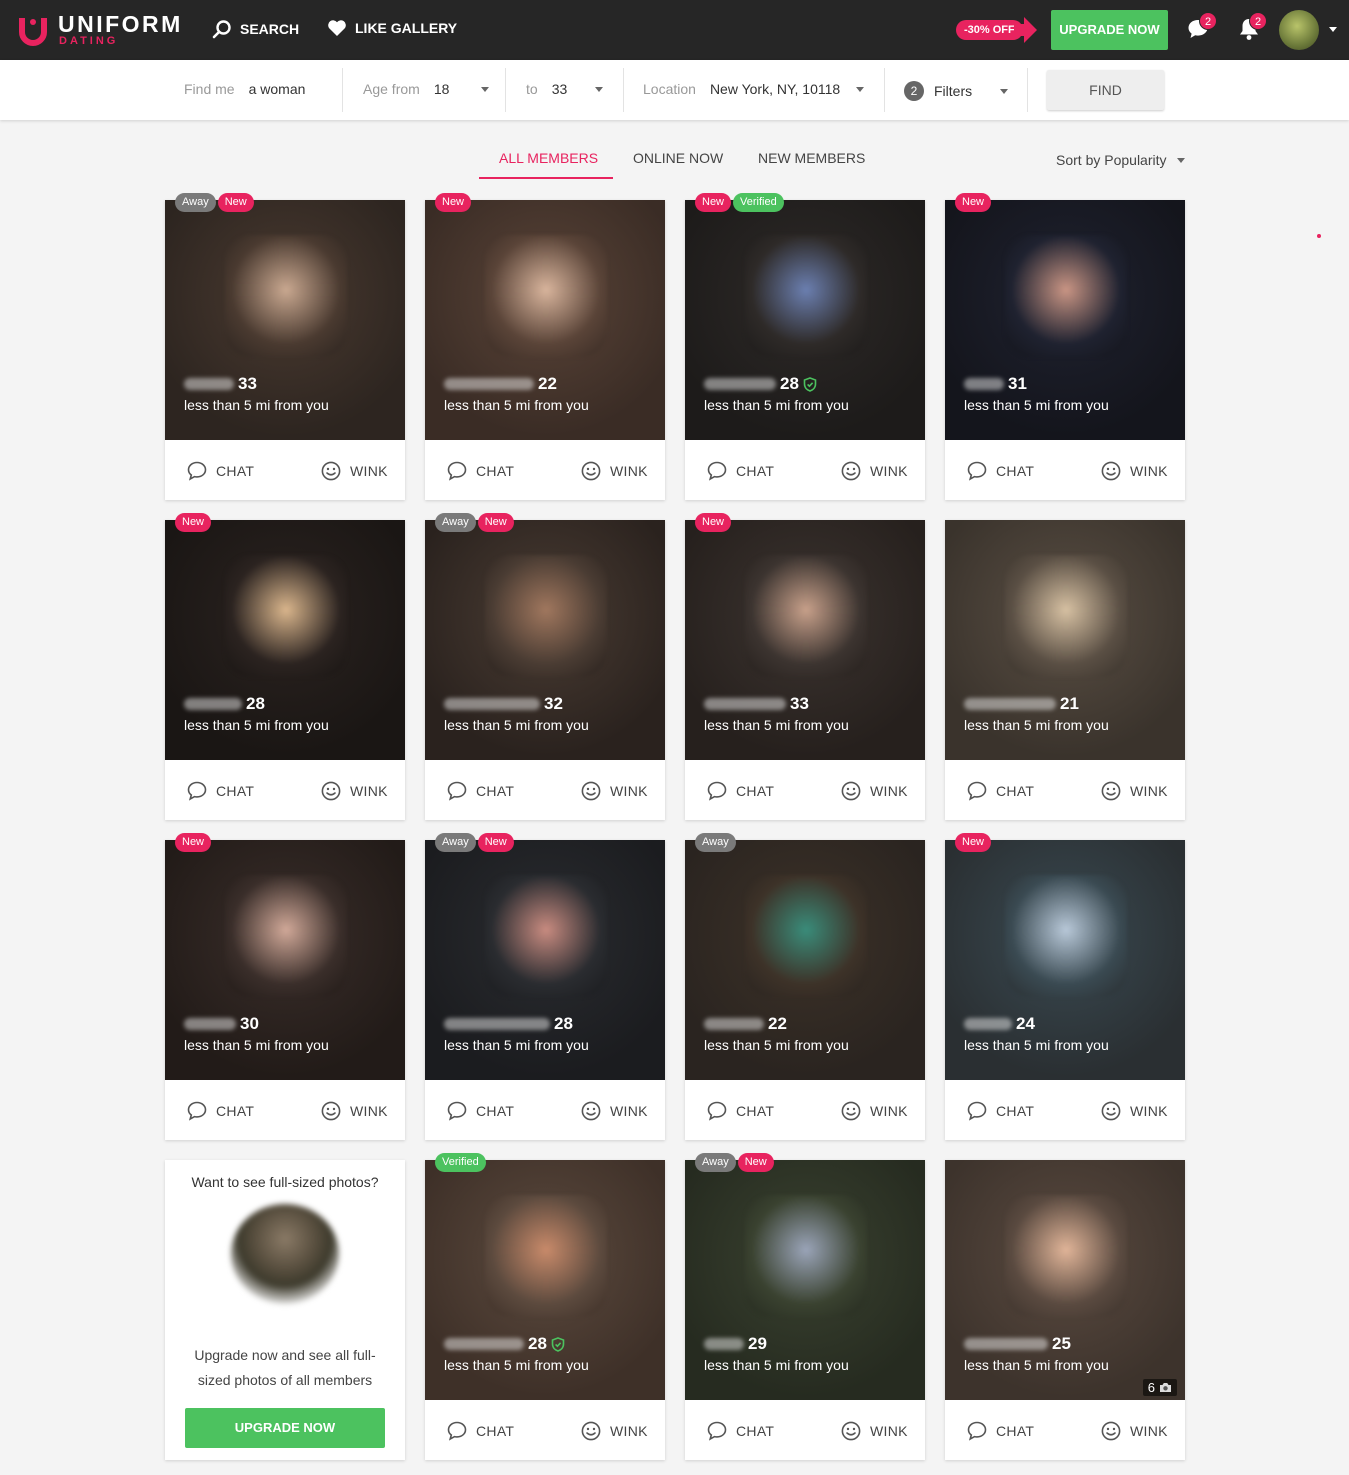  Describe the element at coordinates (754, 89) in the screenshot. I see `location-select: Location New York, NY, 10118` at that location.